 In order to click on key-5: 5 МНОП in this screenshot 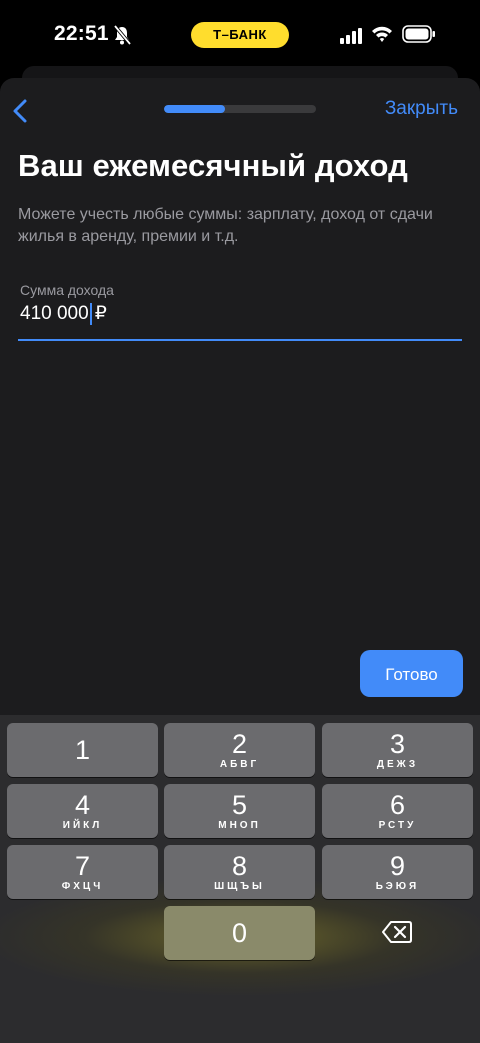, I will do `click(239, 811)`.